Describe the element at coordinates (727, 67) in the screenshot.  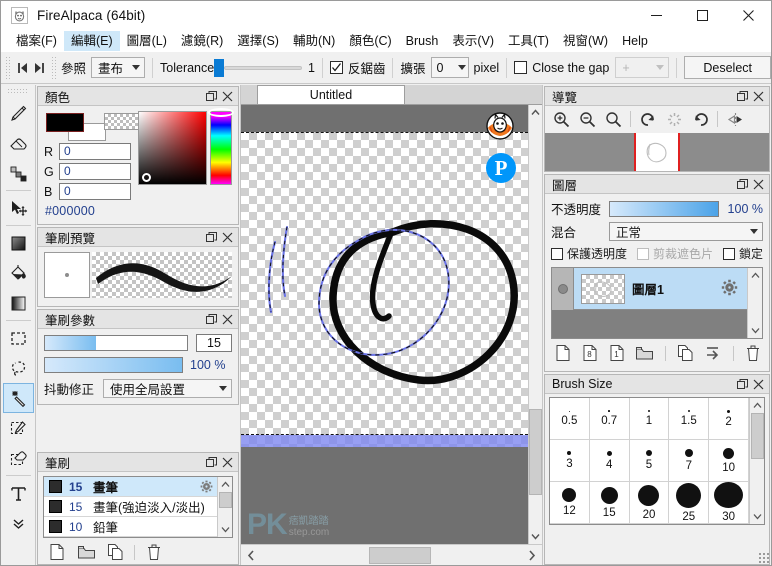
I see `deselect-button: Deselect` at that location.